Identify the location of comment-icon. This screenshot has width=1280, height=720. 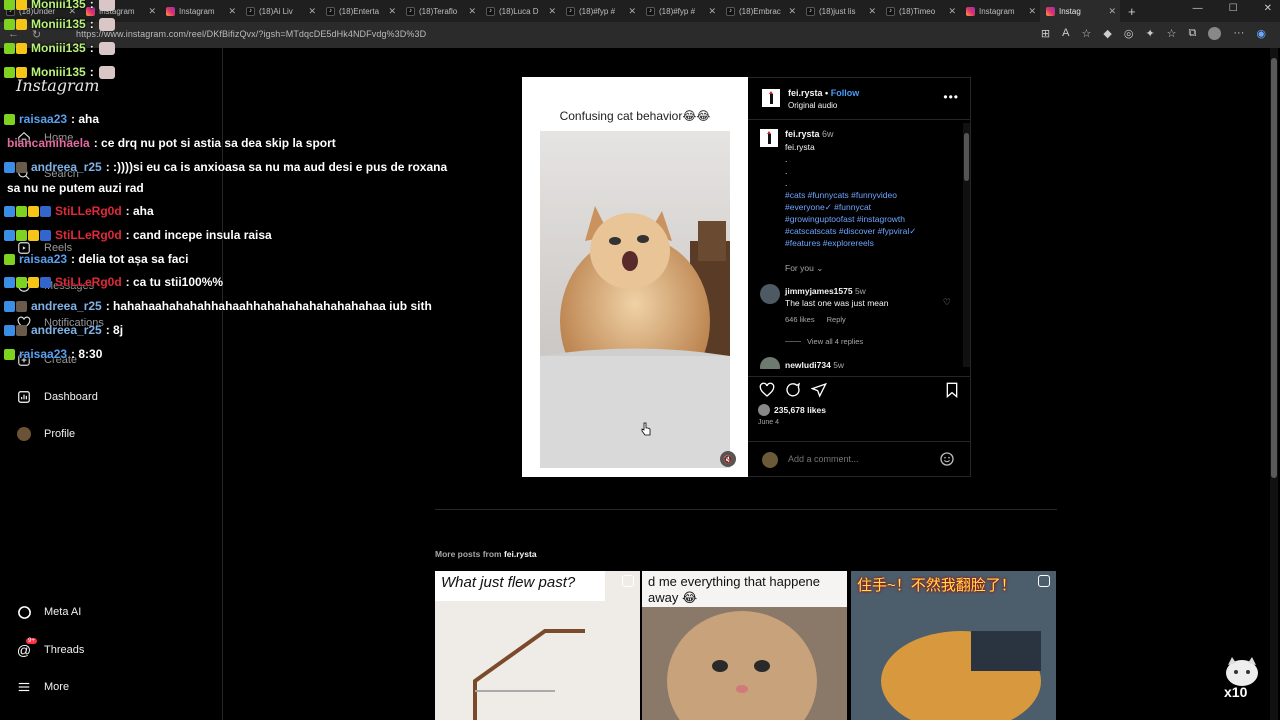
(793, 390).